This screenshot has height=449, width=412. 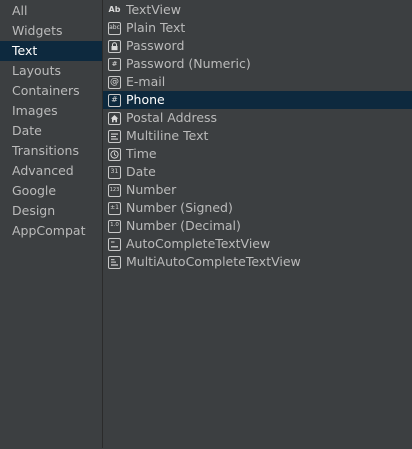 I want to click on textview-icon: Ab, so click(x=114, y=9).